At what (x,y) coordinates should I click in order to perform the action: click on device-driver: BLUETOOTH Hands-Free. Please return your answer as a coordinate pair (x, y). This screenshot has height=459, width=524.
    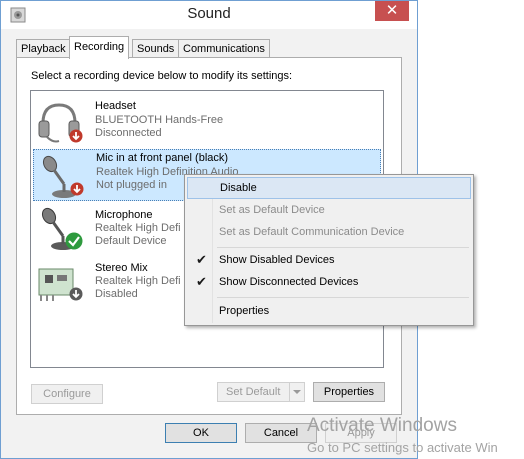
    Looking at the image, I should click on (159, 120).